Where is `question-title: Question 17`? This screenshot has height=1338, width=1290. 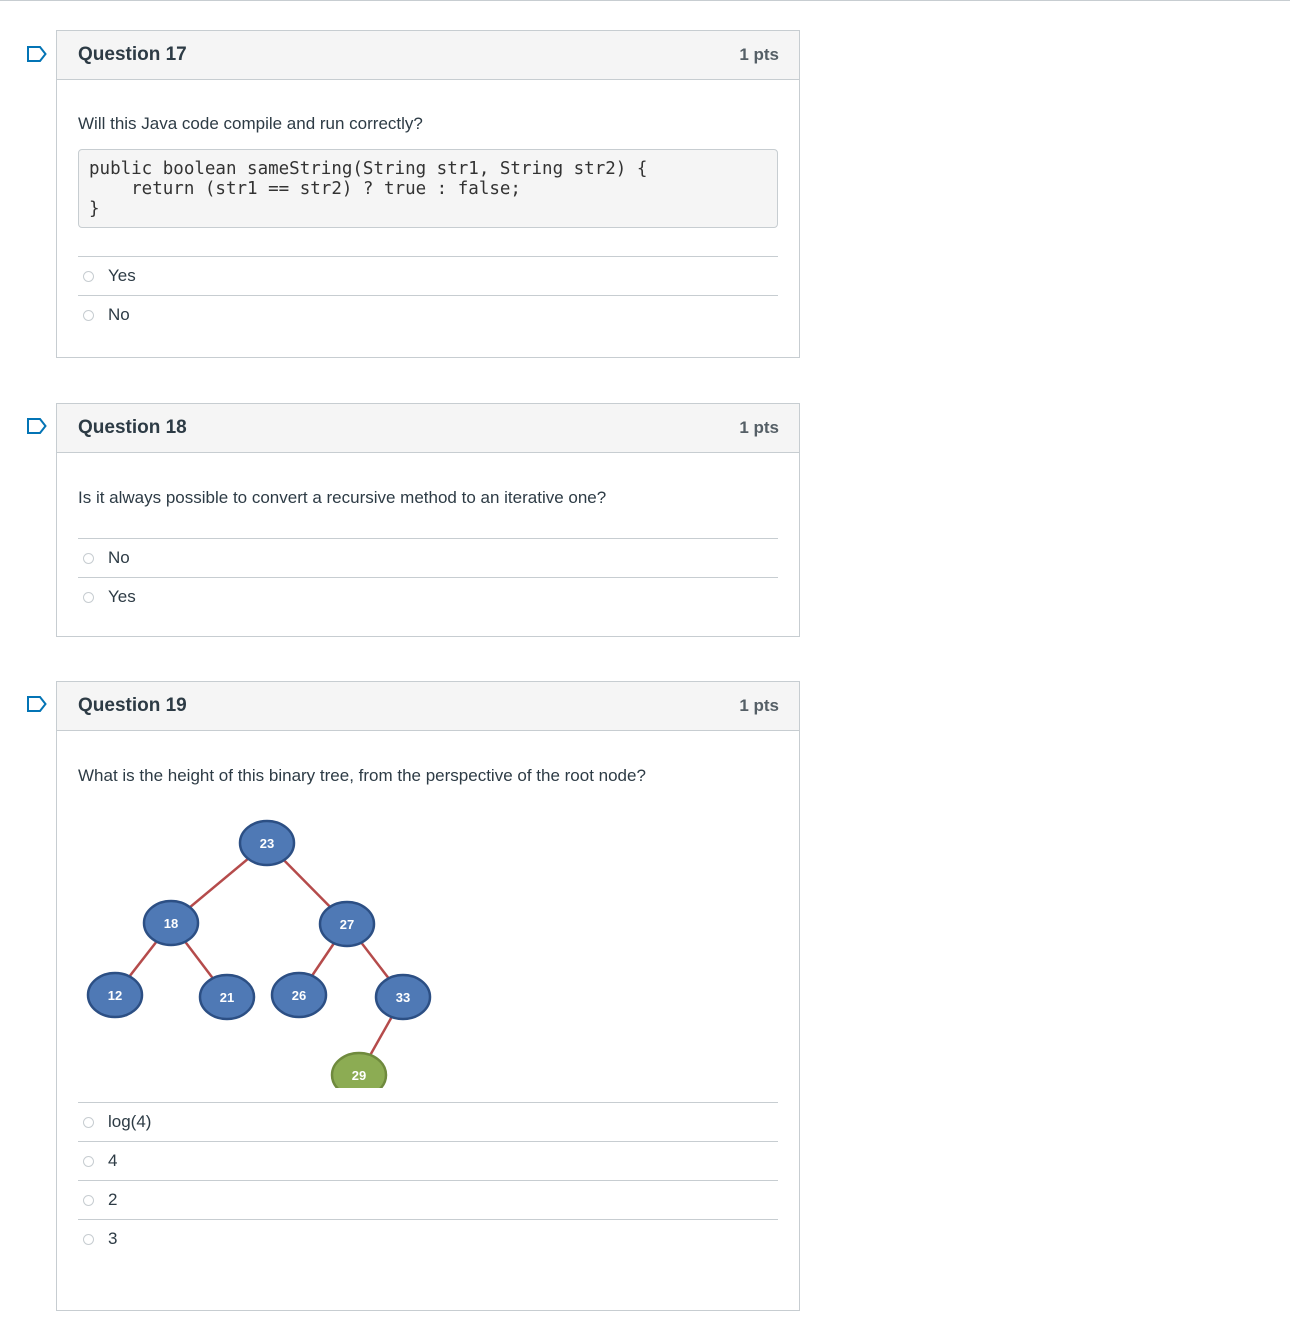
question-title: Question 17 is located at coordinates (132, 54).